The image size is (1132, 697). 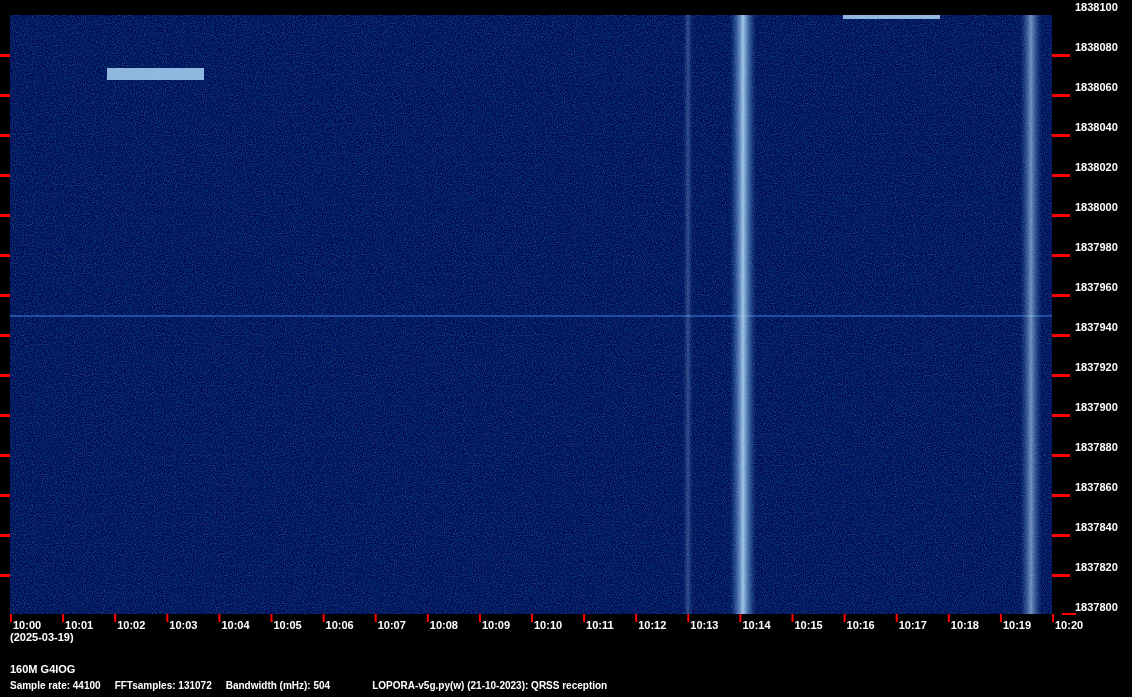 I want to click on time-label: 10:16, so click(x=860, y=625).